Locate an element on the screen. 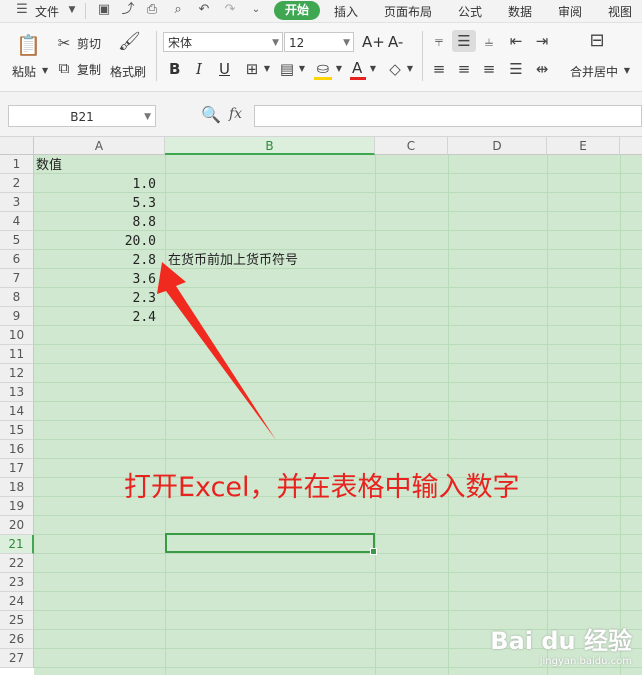 The height and width of the screenshot is (675, 642). baidu-jingyan-watermark: Bai du 经验 jingyan.baidu.com is located at coordinates (561, 644).